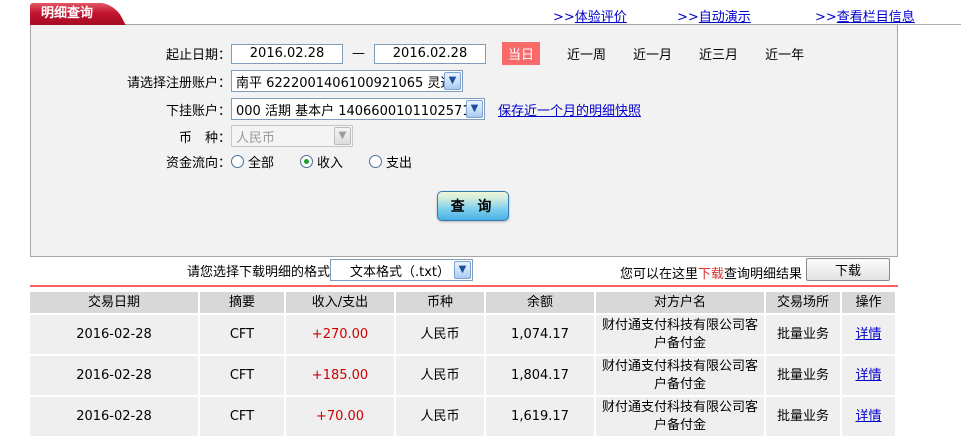 The width and height of the screenshot is (961, 447). Describe the element at coordinates (340, 83) in the screenshot. I see `register-account-value: 南平 6222001406100921065 灵通卡` at that location.